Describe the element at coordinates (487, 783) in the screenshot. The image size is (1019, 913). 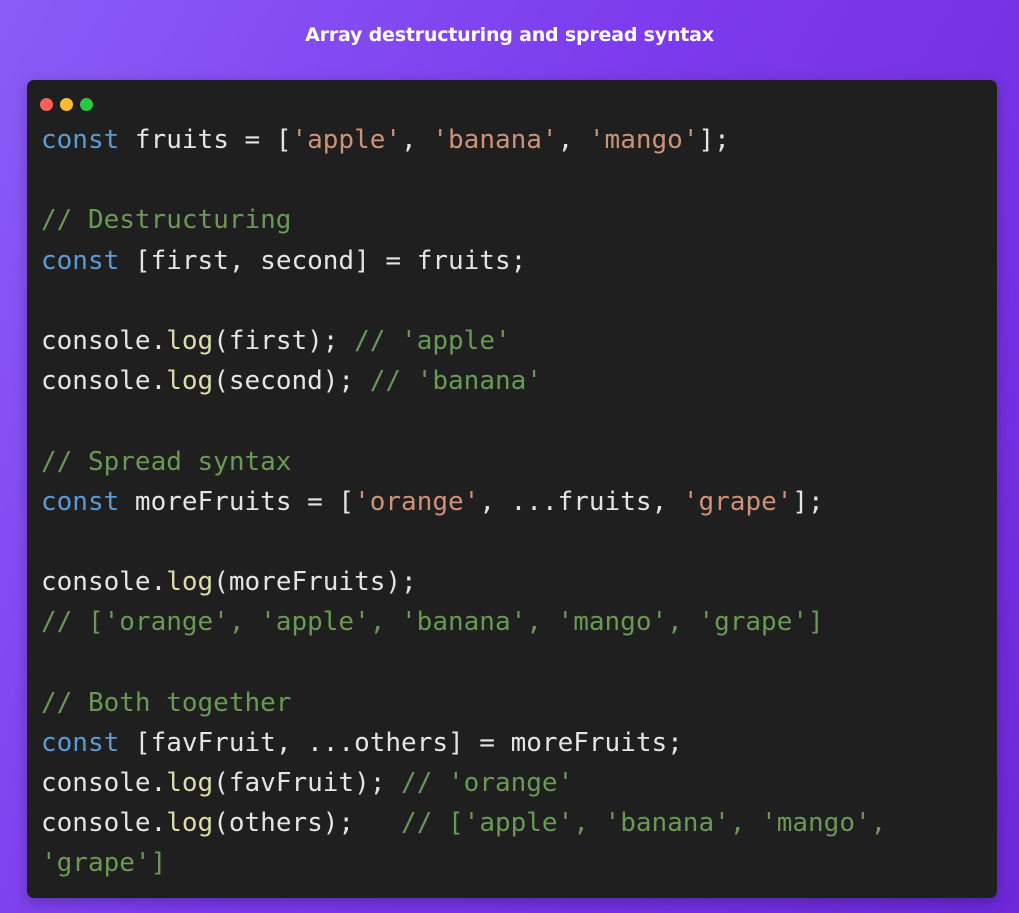
I see `comment-token: // 'orange'` at that location.